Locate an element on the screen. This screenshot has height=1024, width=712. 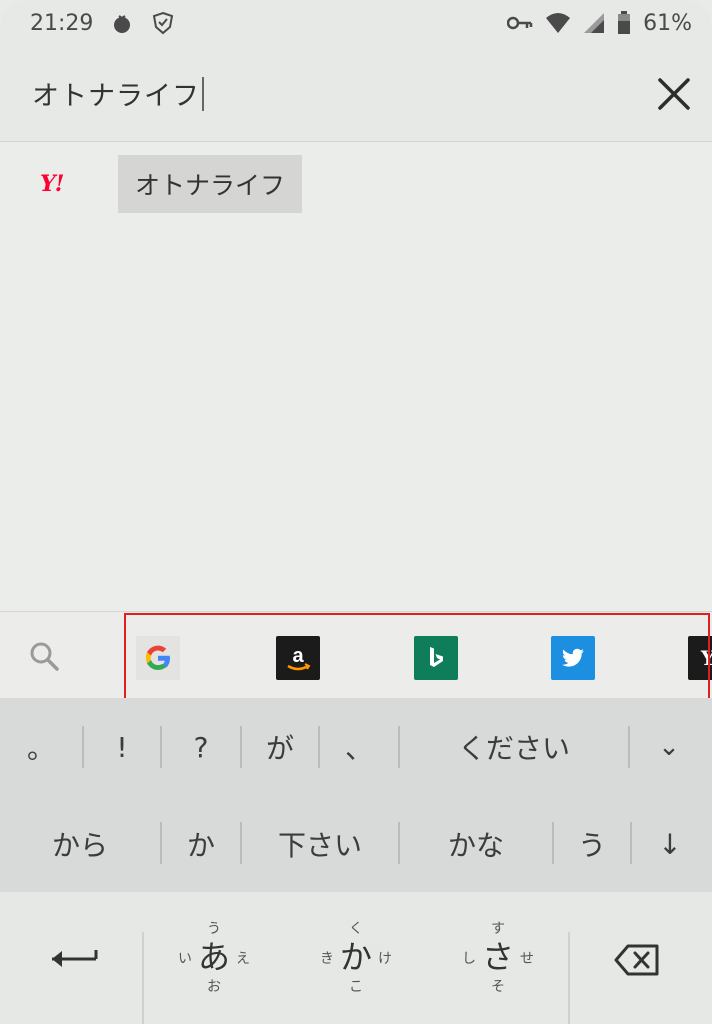
suggestion-row: Y! オトナライフ is located at coordinates (356, 184).